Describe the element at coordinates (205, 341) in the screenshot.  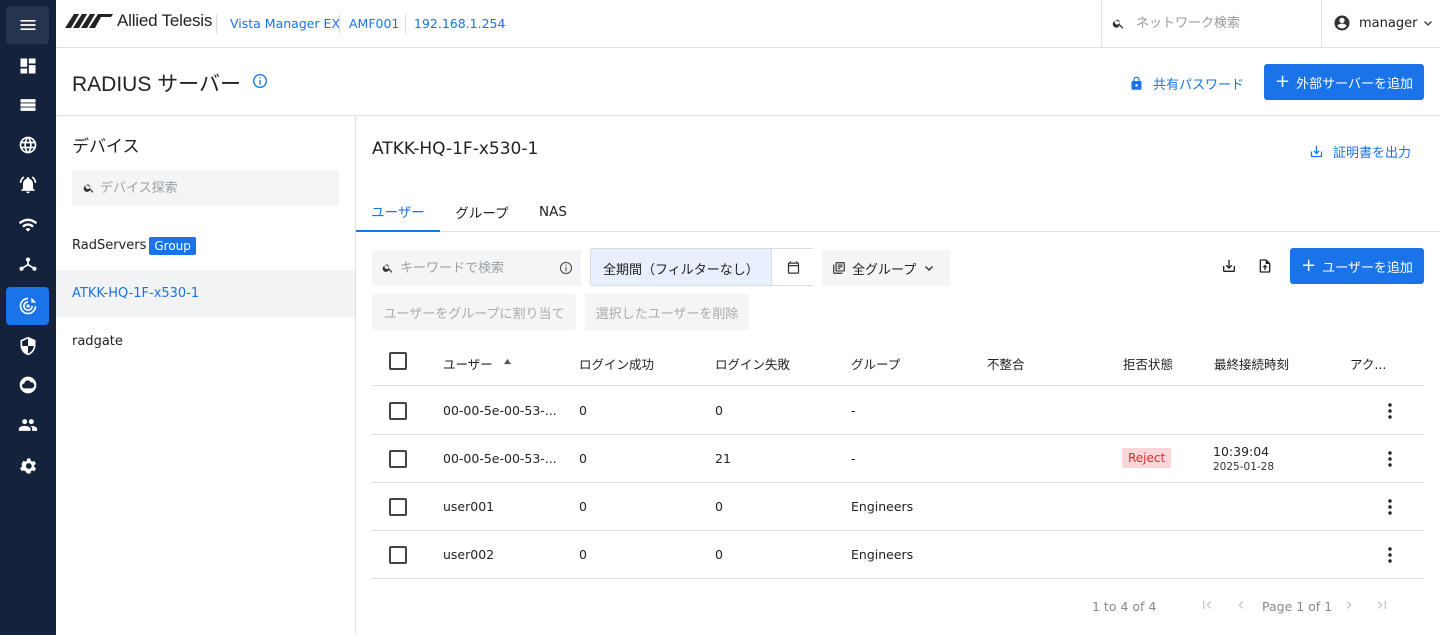
I see `device-item-radgate: radgate` at that location.